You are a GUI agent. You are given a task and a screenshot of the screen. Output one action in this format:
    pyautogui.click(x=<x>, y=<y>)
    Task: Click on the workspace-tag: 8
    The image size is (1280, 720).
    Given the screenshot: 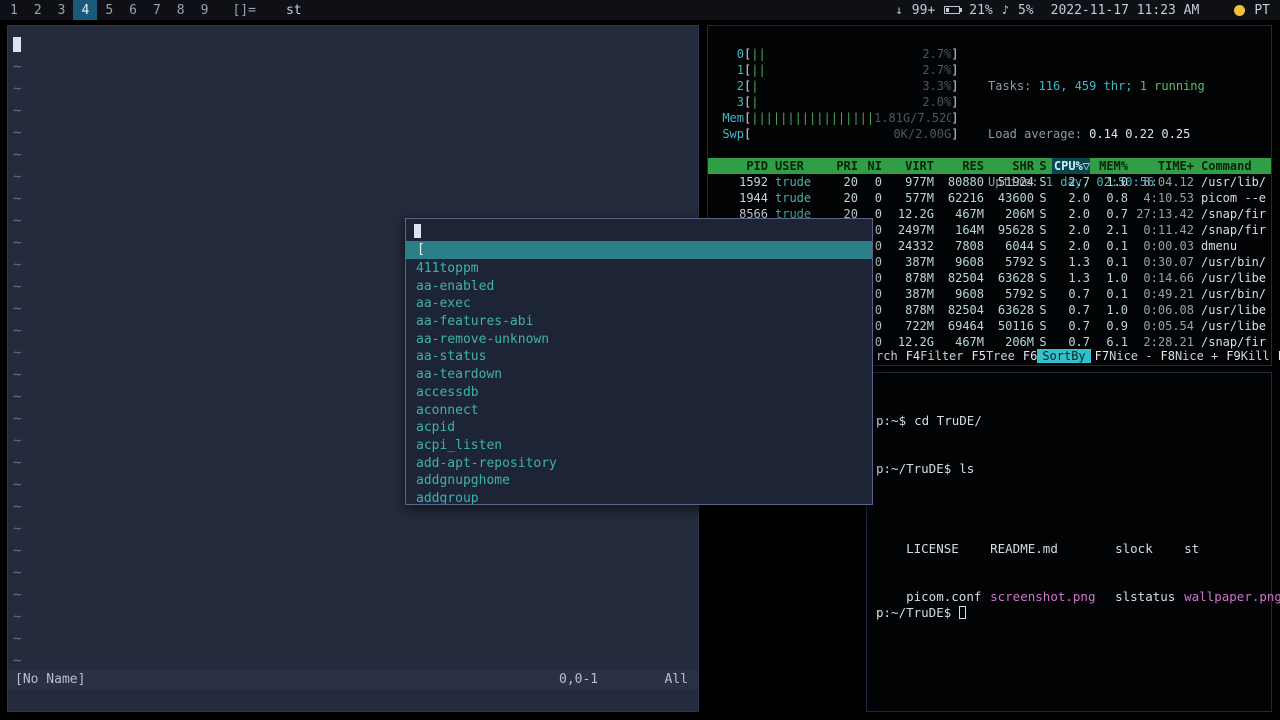 What is the action you would take?
    pyautogui.click(x=181, y=10)
    